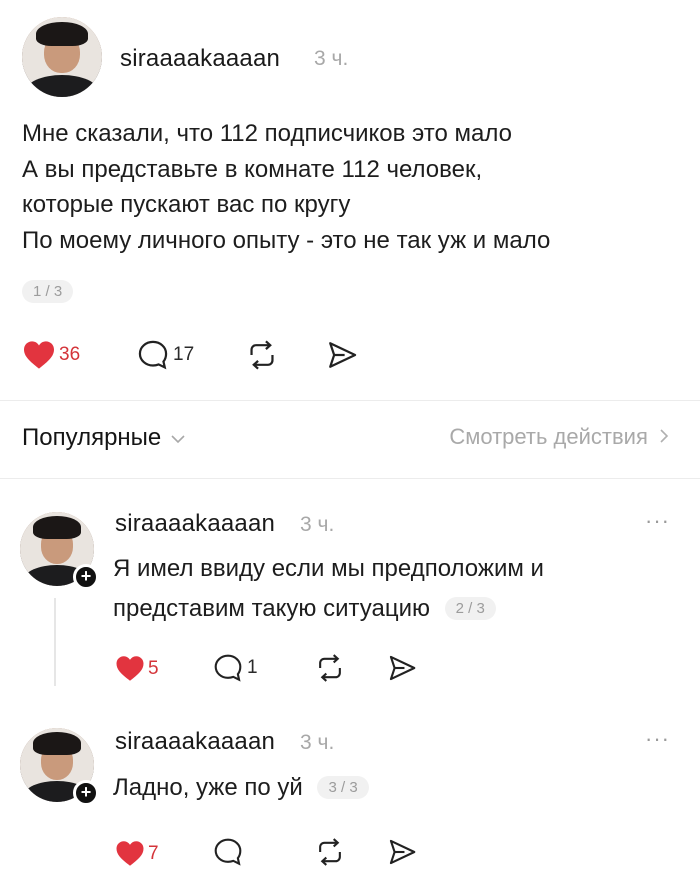  Describe the element at coordinates (350, 478) in the screenshot. I see `section-divider` at that location.